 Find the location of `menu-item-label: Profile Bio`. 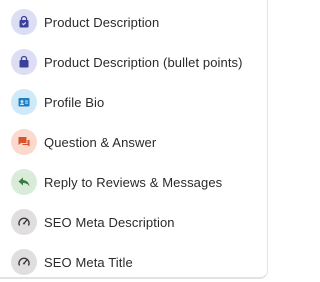

menu-item-label: Profile Bio is located at coordinates (74, 102).